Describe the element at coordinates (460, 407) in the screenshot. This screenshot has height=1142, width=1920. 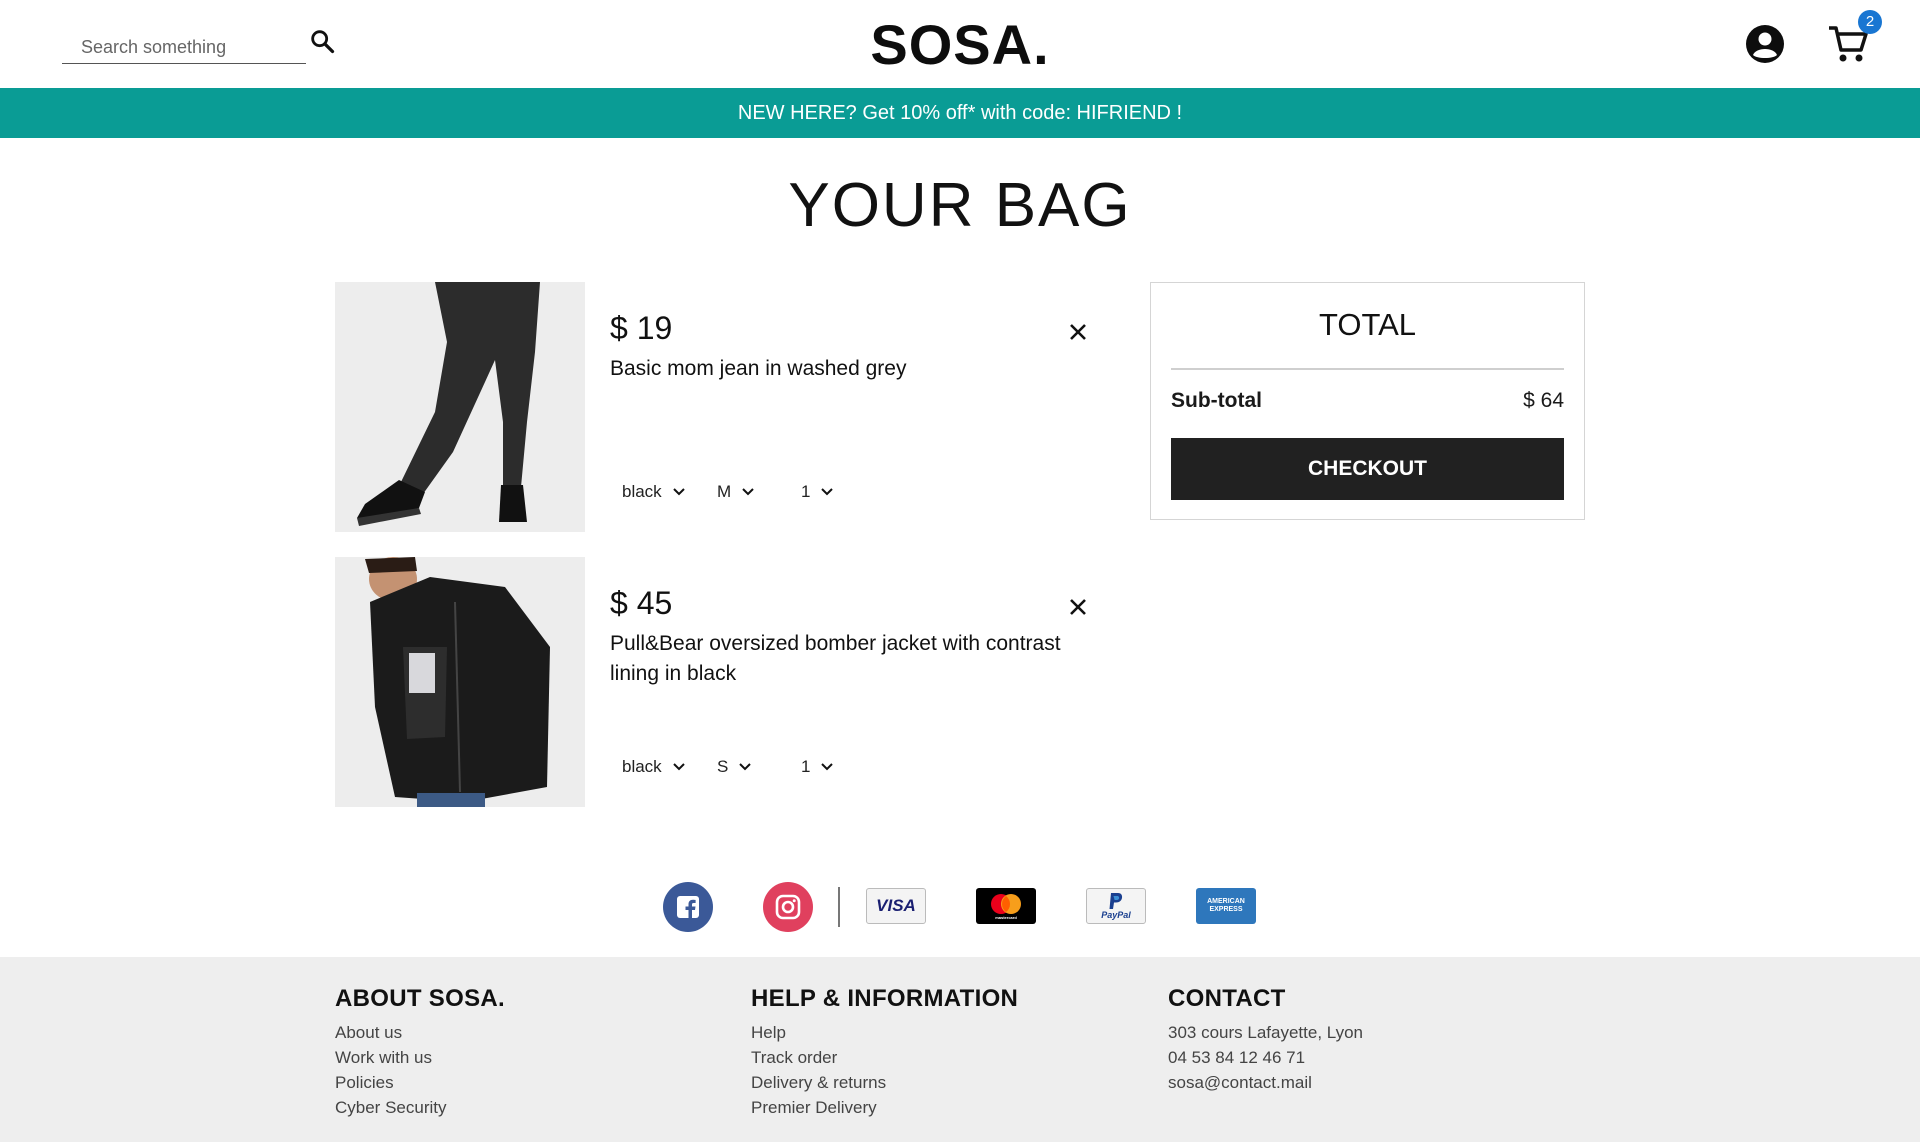
I see `product-image-jeans` at that location.